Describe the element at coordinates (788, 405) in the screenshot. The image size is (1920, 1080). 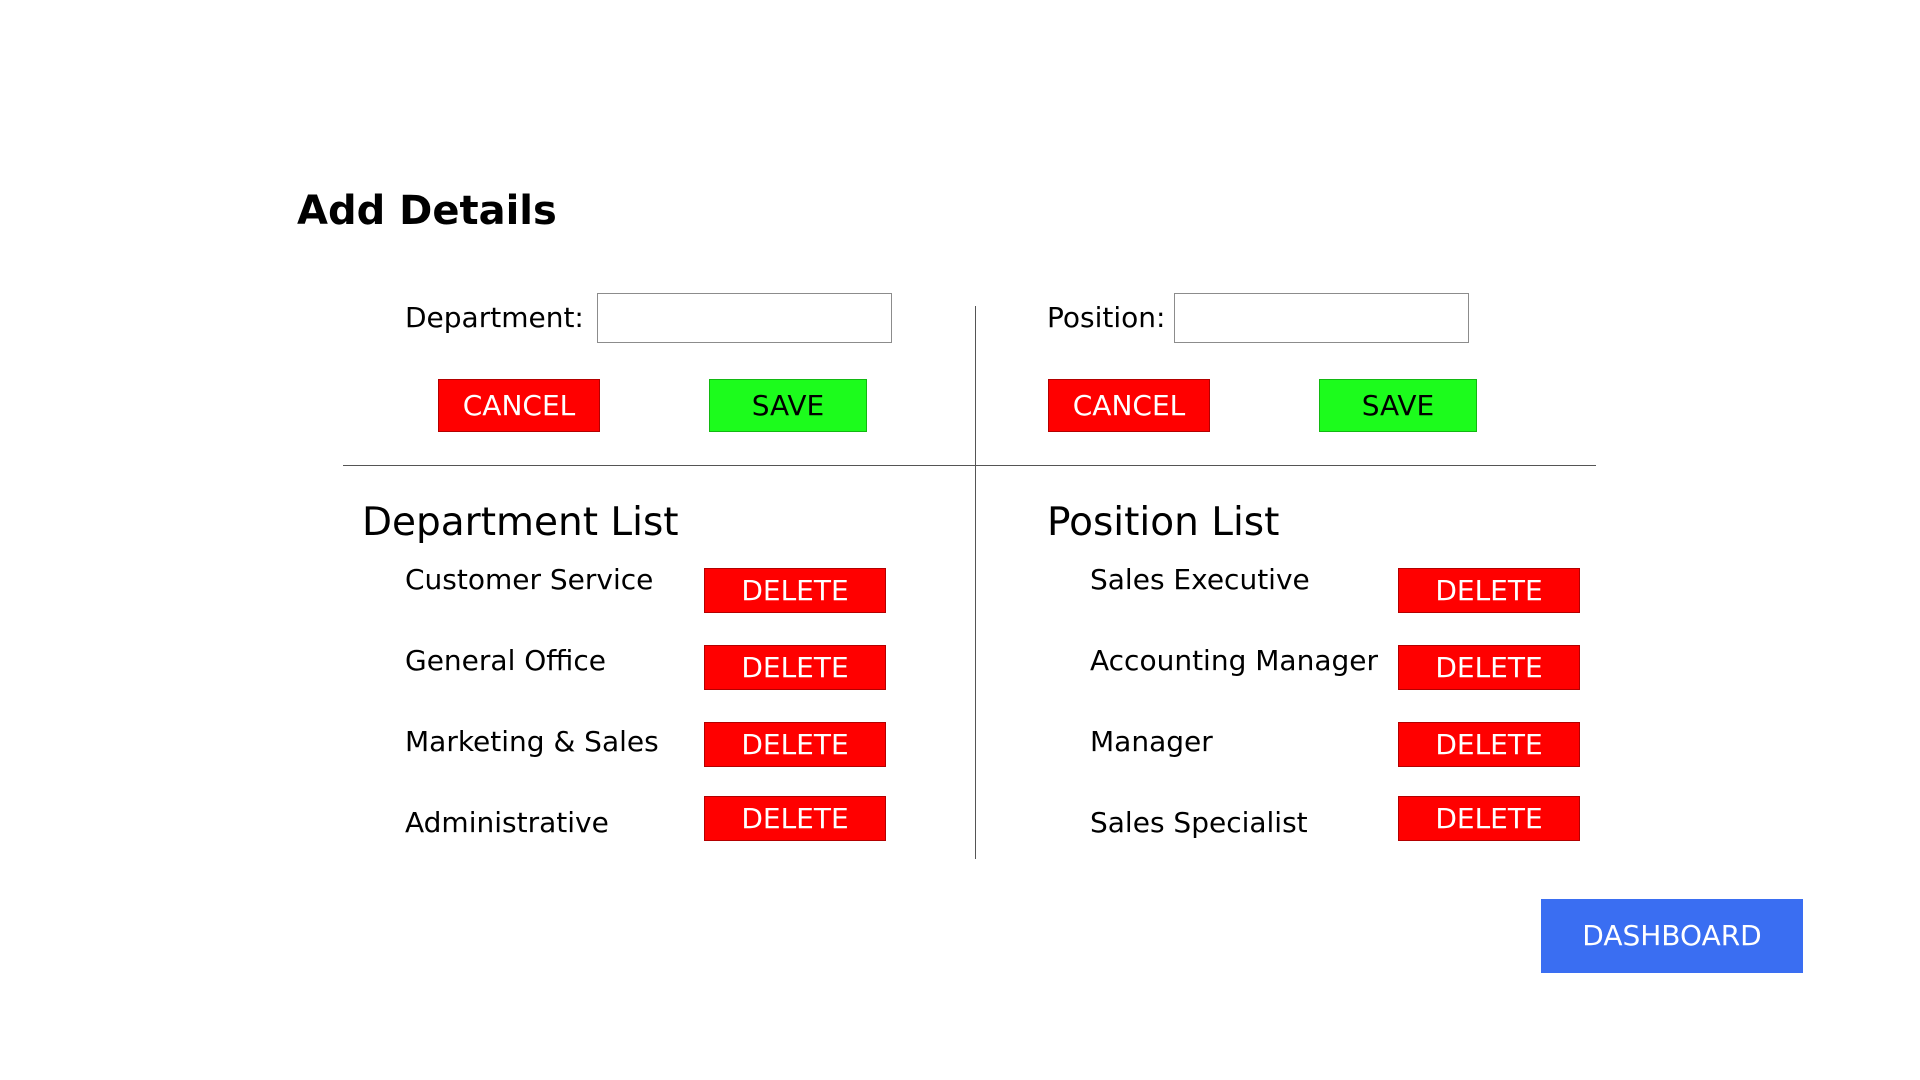
I see `department-save-button: SAVE` at that location.